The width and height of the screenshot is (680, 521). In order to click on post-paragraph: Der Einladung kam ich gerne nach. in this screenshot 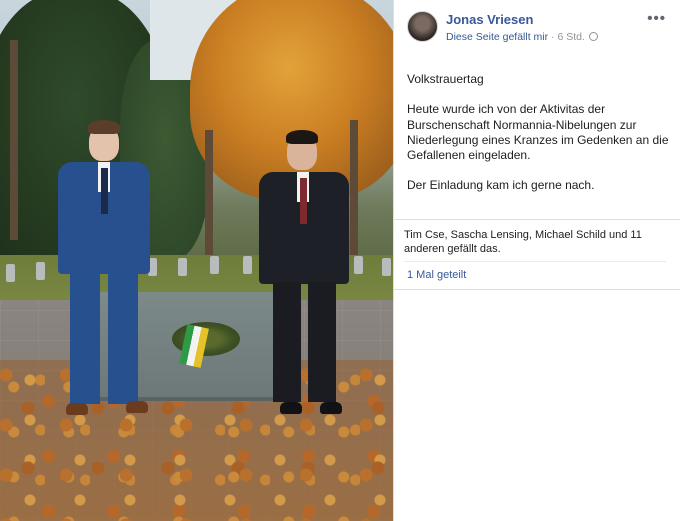, I will do `click(501, 185)`.